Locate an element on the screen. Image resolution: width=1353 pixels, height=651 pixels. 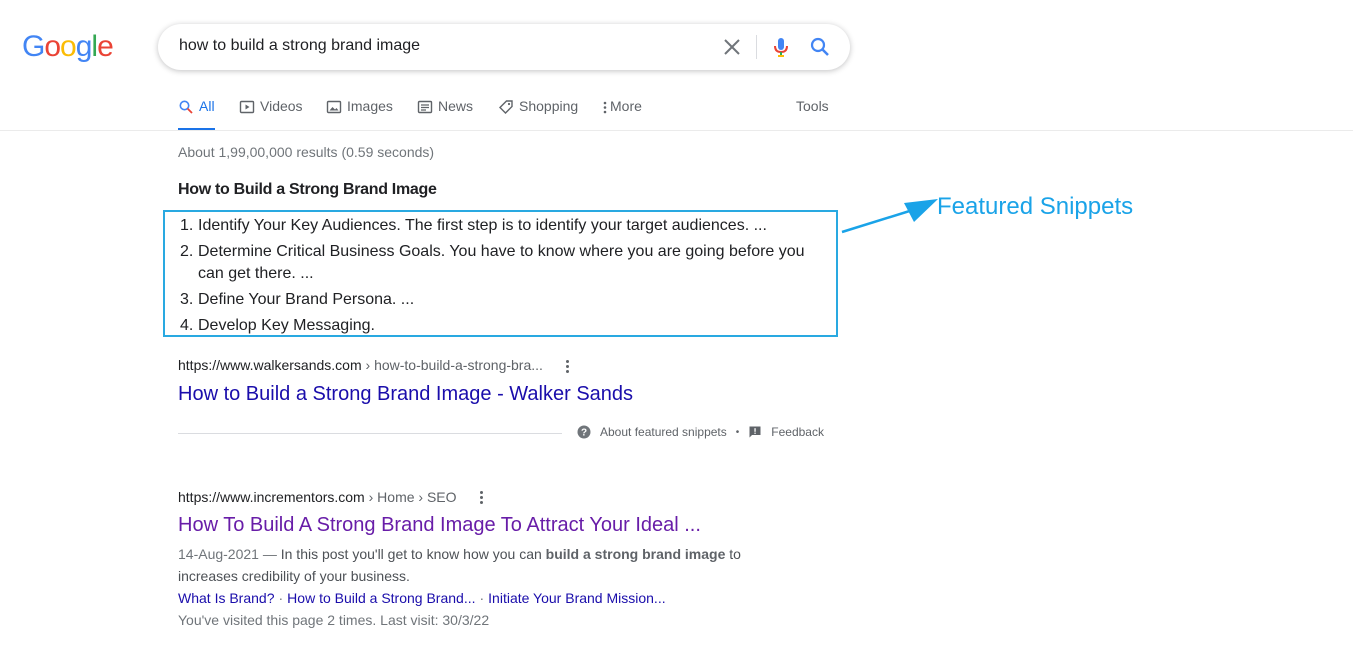
search-input: how to build a strong brand image is located at coordinates (299, 46).